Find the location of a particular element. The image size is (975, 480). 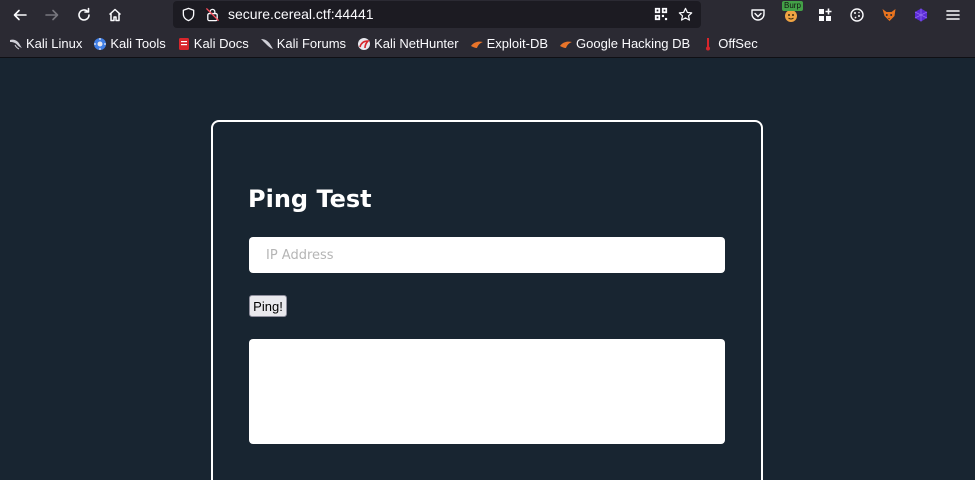

foxyproxy-icon is located at coordinates (889, 15).